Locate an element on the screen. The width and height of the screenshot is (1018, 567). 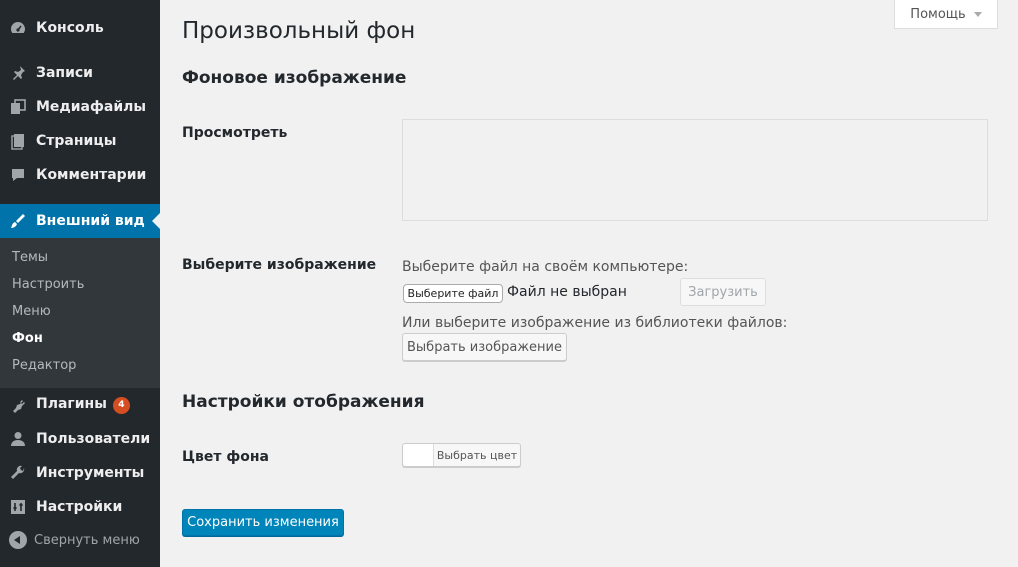
collapse-icon is located at coordinates (18, 540).